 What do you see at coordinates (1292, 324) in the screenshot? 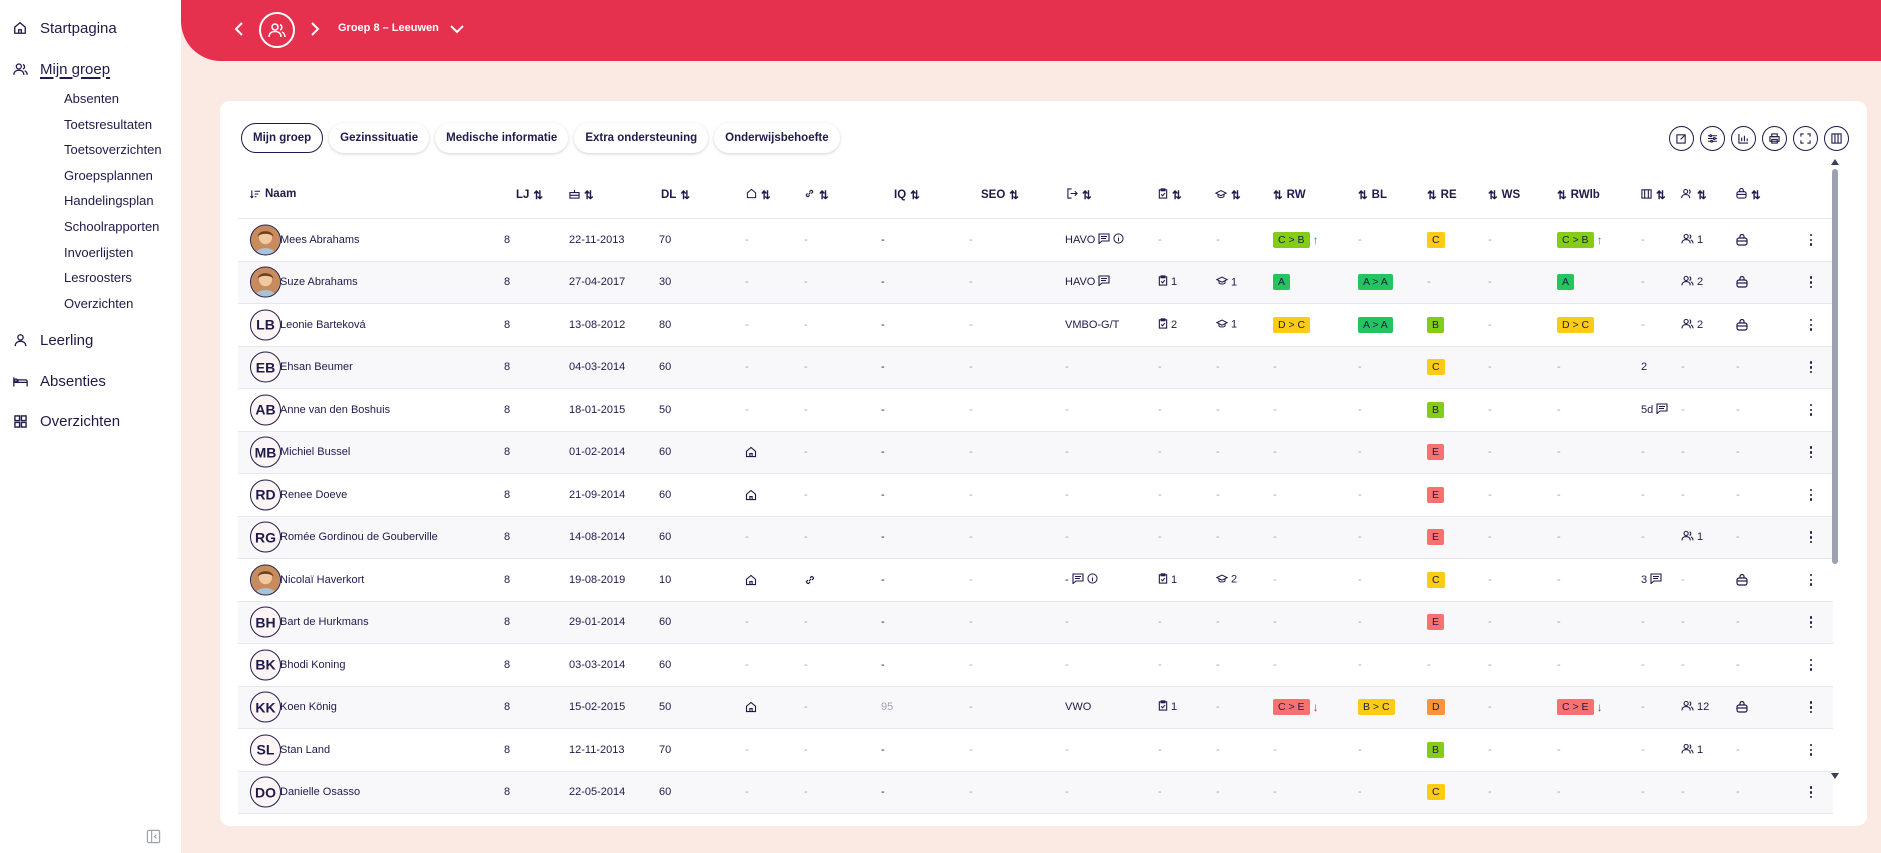
I see `cell-rw: D > C` at bounding box center [1292, 324].